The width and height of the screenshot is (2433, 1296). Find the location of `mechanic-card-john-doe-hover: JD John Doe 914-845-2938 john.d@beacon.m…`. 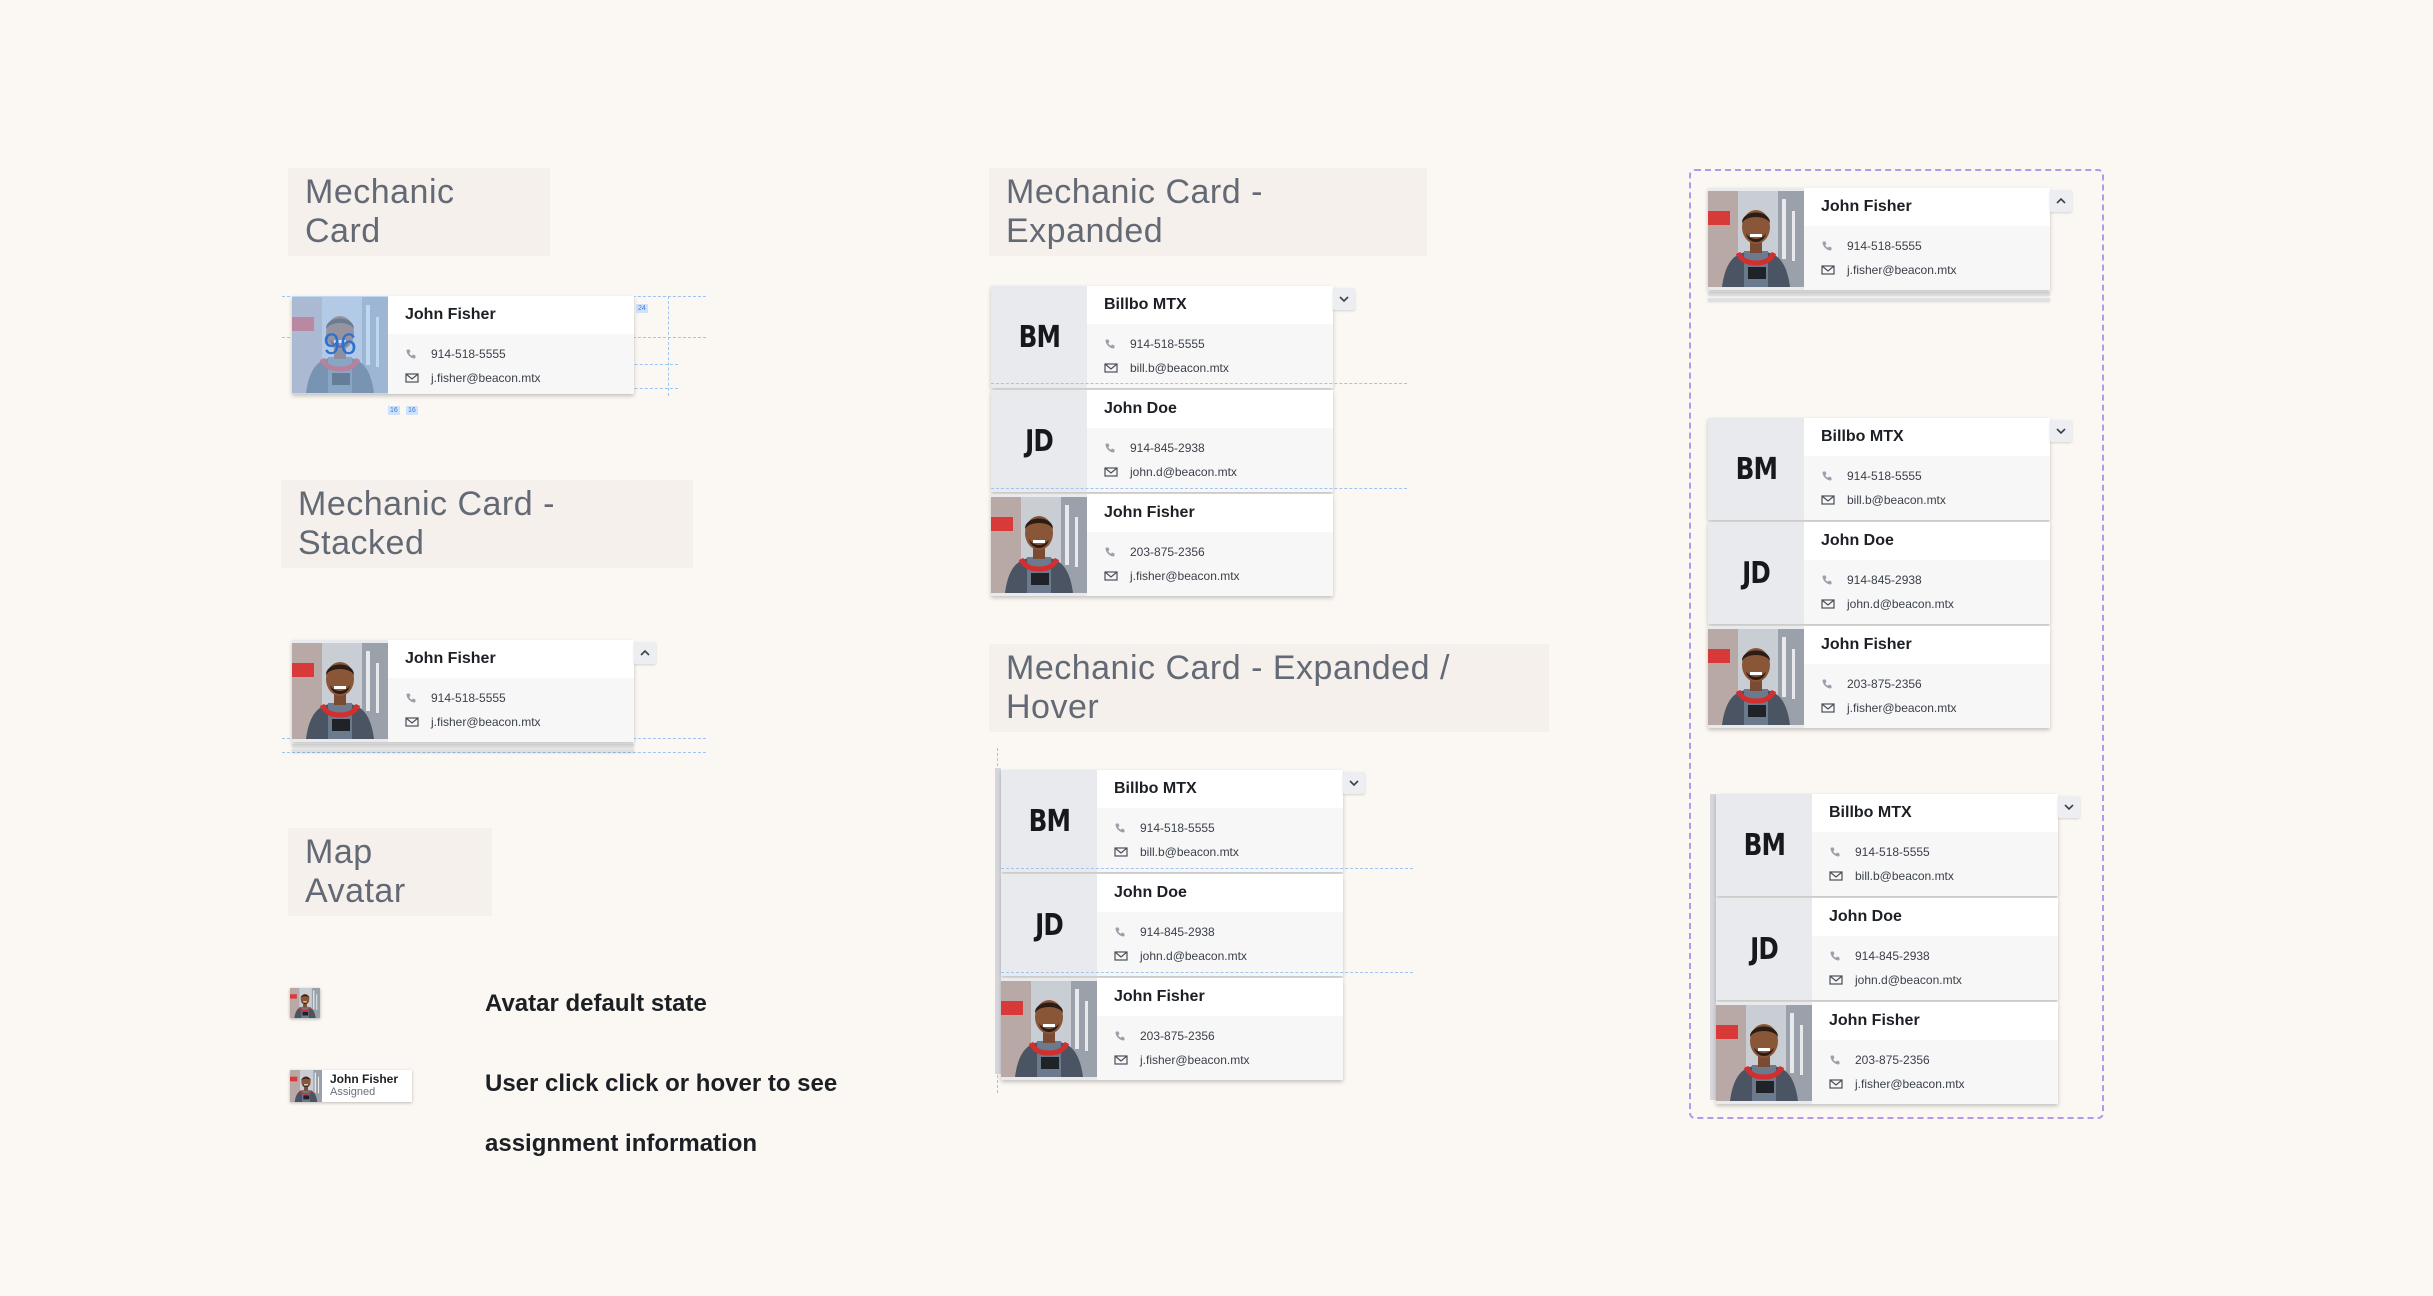

mechanic-card-john-doe-hover: JD John Doe 914-845-2938 john.d@beacon.m… is located at coordinates (1172, 925).